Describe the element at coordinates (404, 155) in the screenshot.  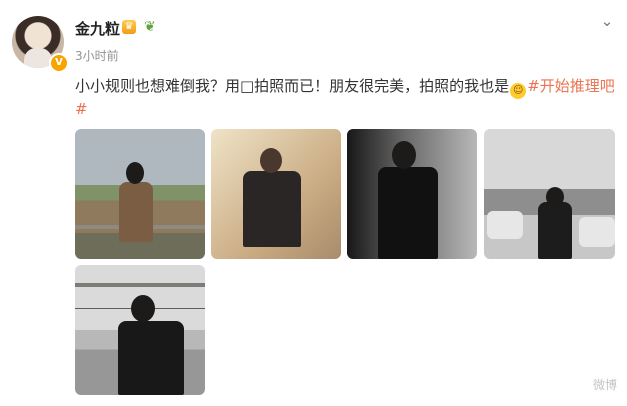
I see `photo-3-head` at that location.